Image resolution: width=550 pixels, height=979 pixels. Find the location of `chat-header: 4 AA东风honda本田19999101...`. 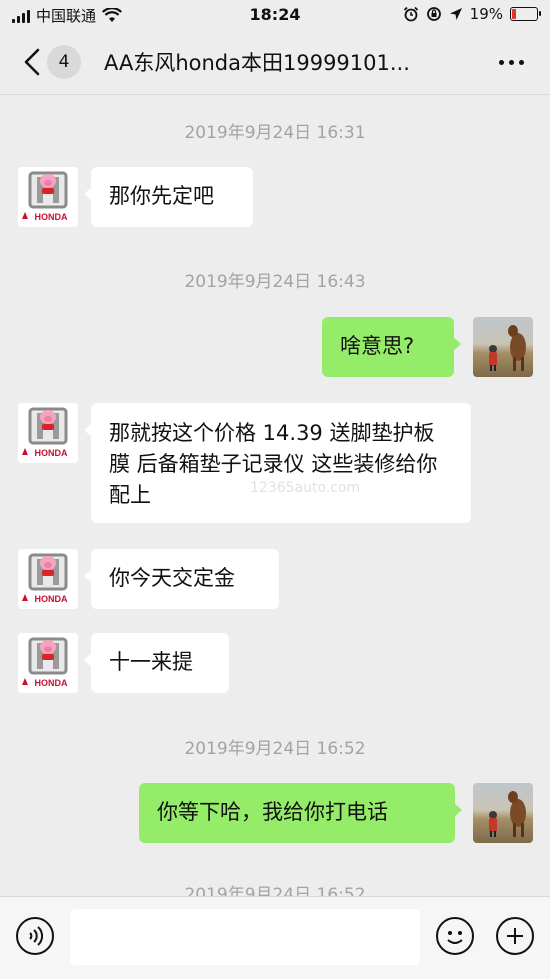

chat-header: 4 AA东风honda本田19999101... is located at coordinates (275, 62).